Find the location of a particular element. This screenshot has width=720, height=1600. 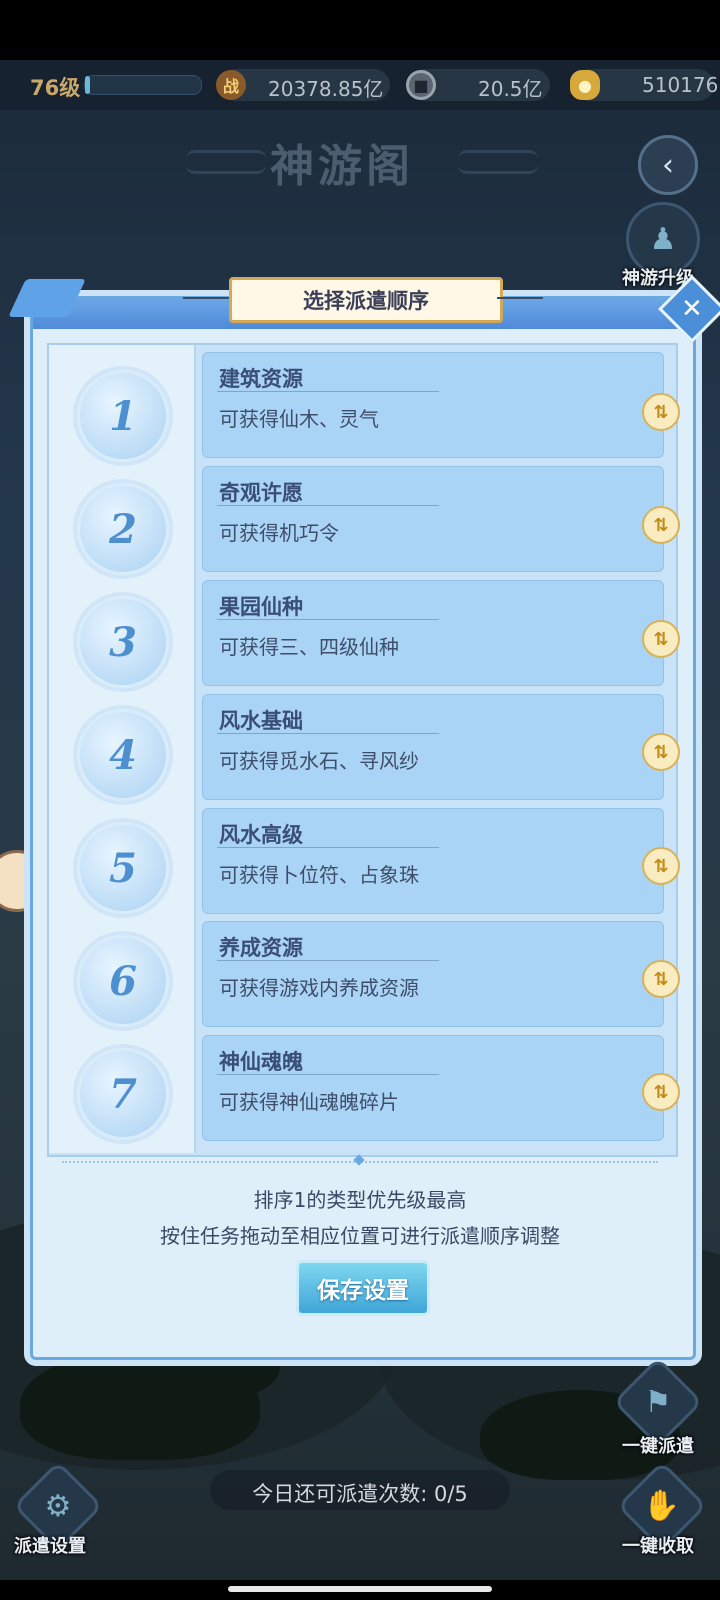

collect-all-label: 一键收取 is located at coordinates (658, 1546).